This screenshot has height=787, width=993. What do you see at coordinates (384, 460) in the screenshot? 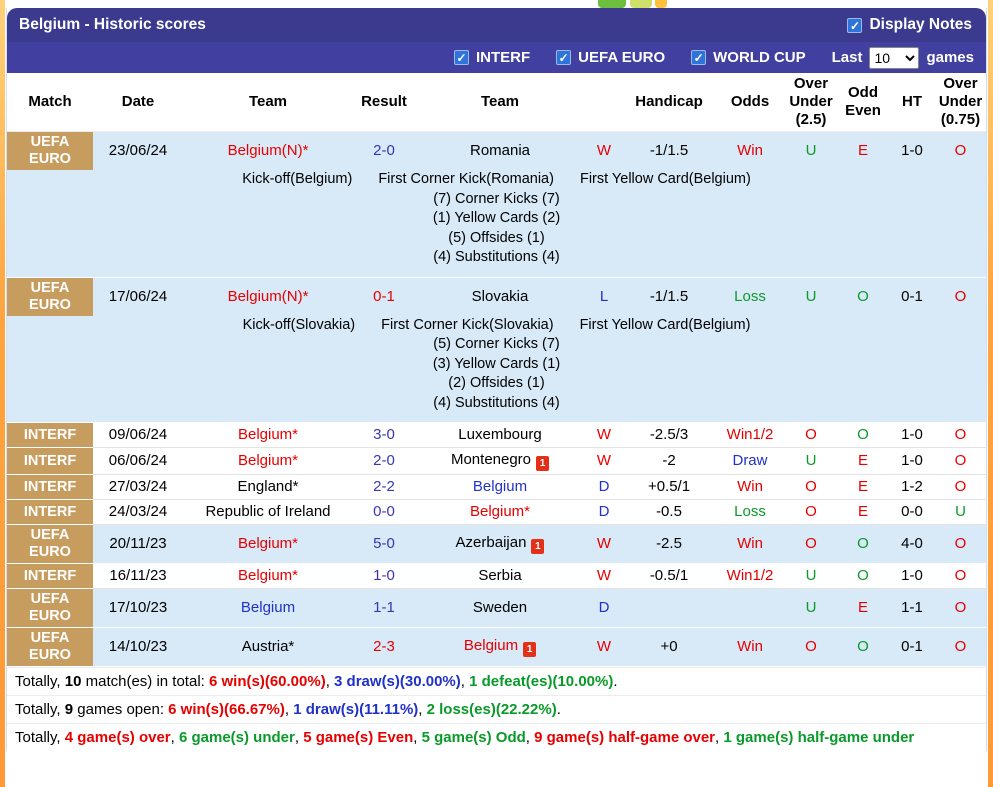
I see `match-result: 2-0` at bounding box center [384, 460].